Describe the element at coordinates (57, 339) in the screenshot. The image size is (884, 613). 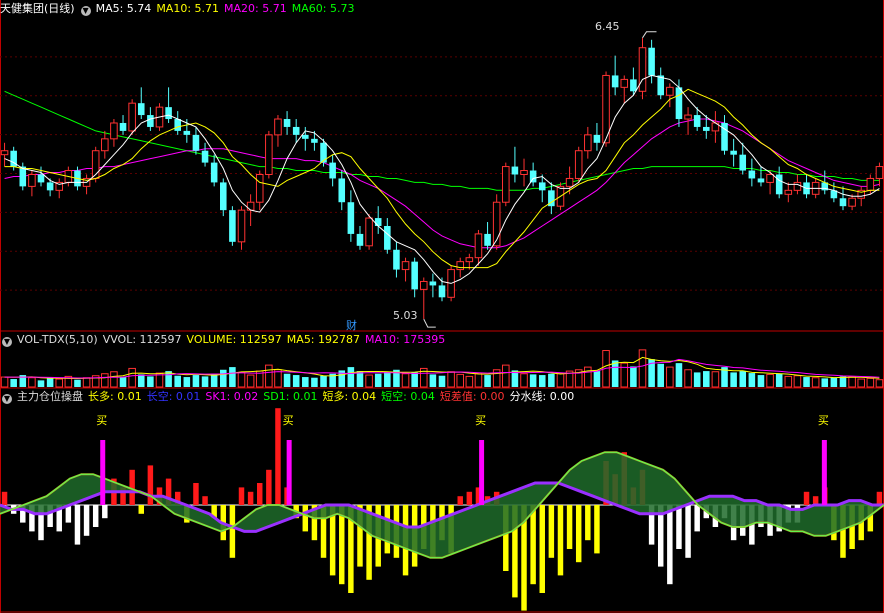
I see `volume-title: VOL-TDX(5,10)` at that location.